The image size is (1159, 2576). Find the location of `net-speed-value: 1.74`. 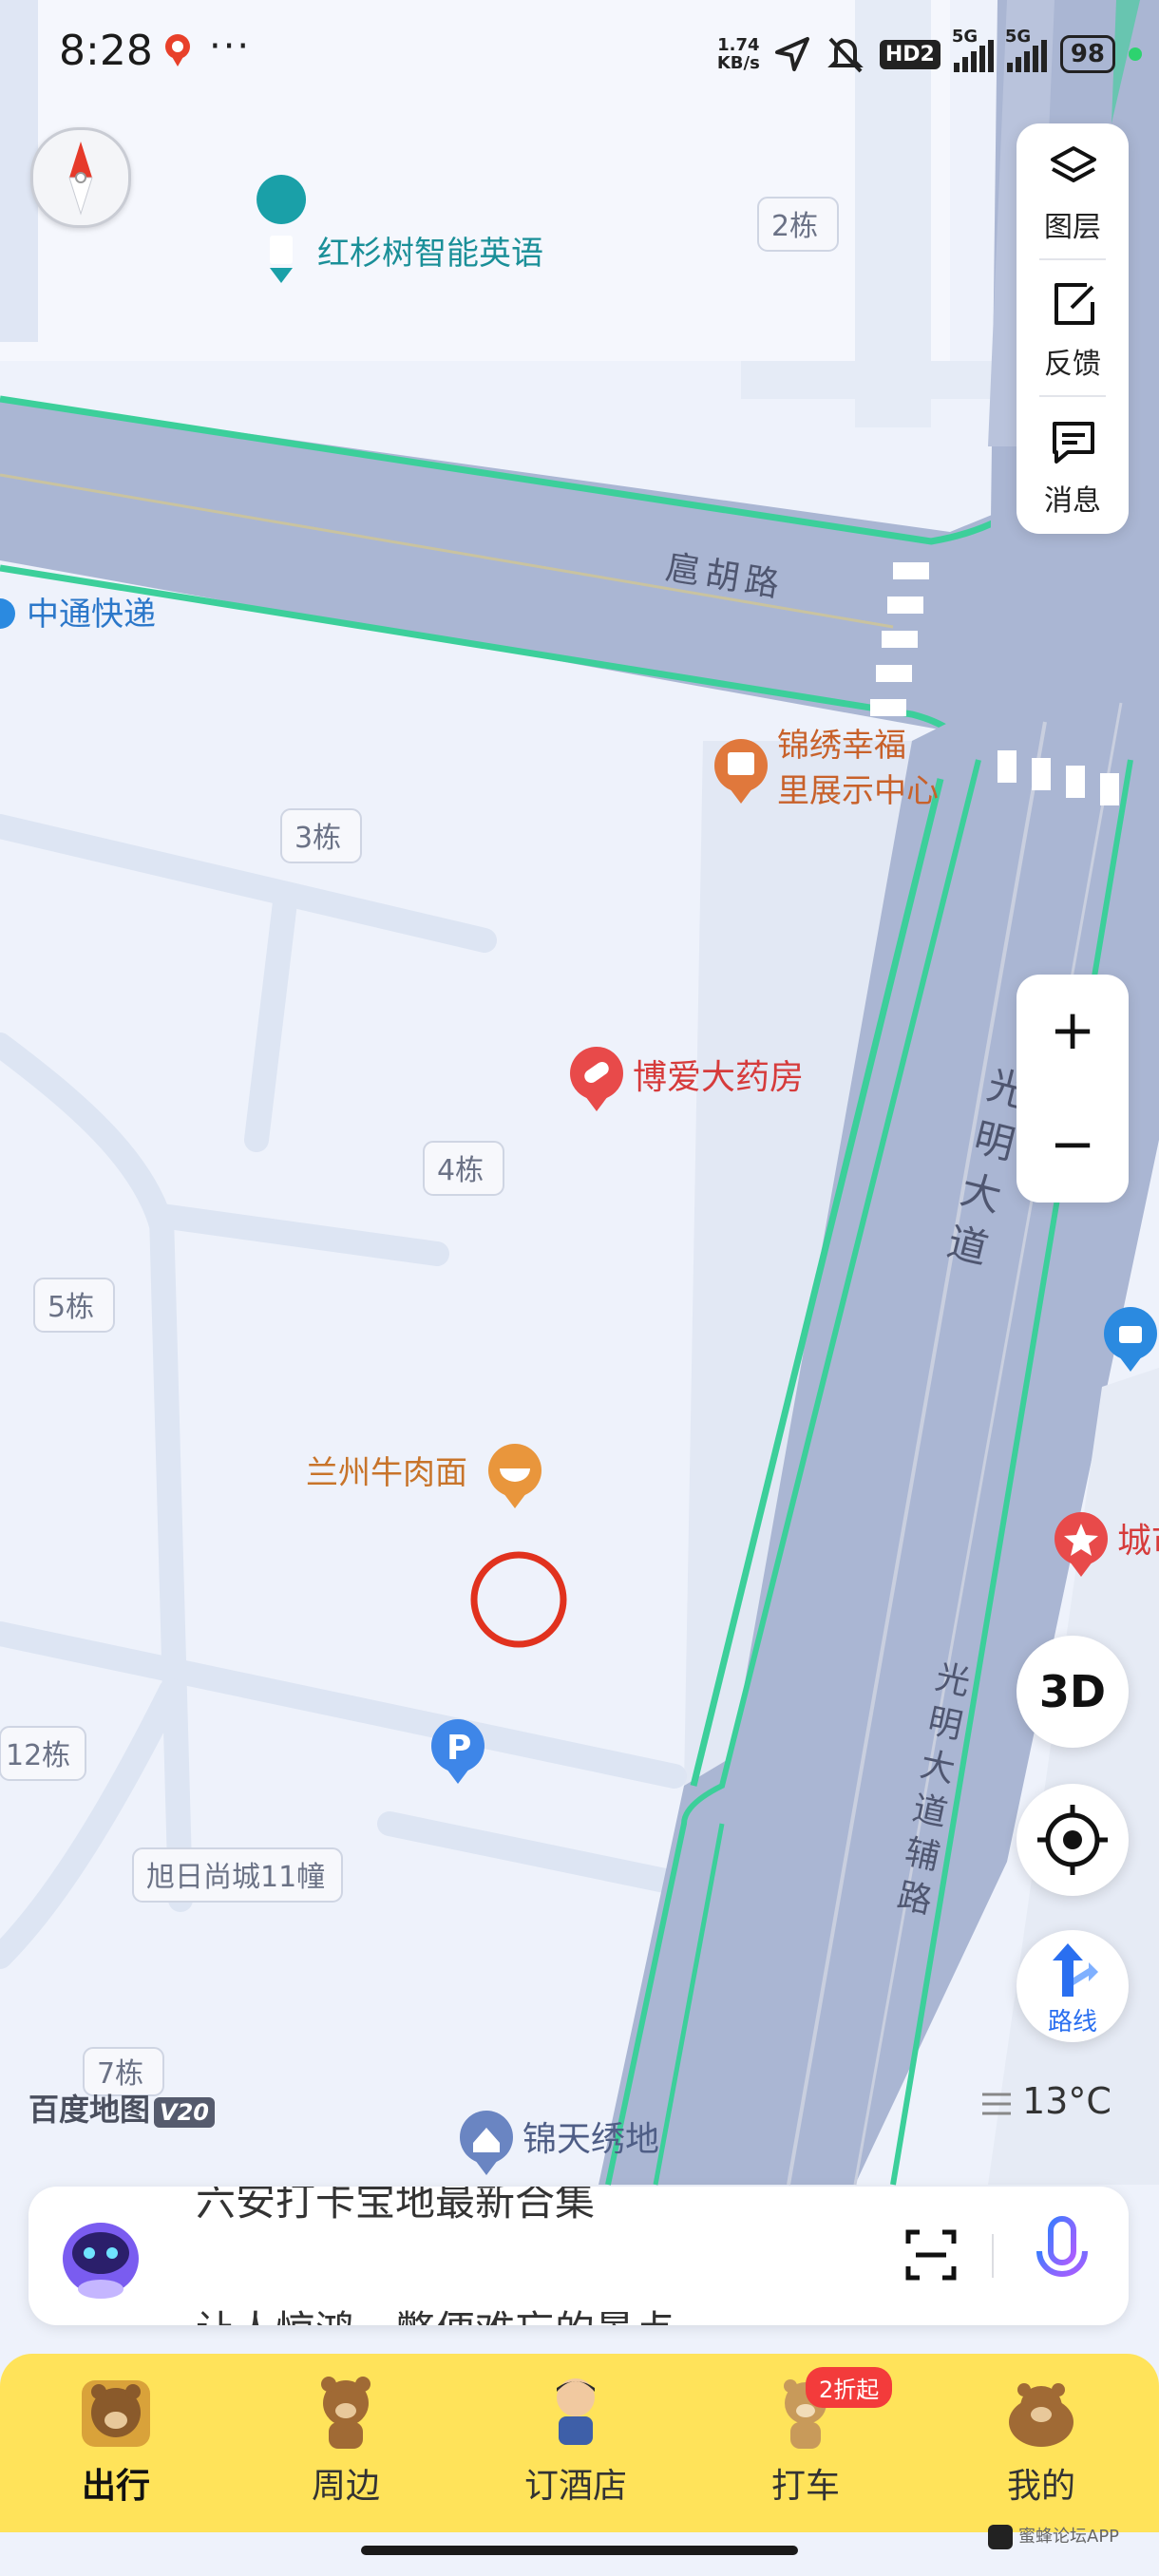

net-speed-value: 1.74 is located at coordinates (738, 45).